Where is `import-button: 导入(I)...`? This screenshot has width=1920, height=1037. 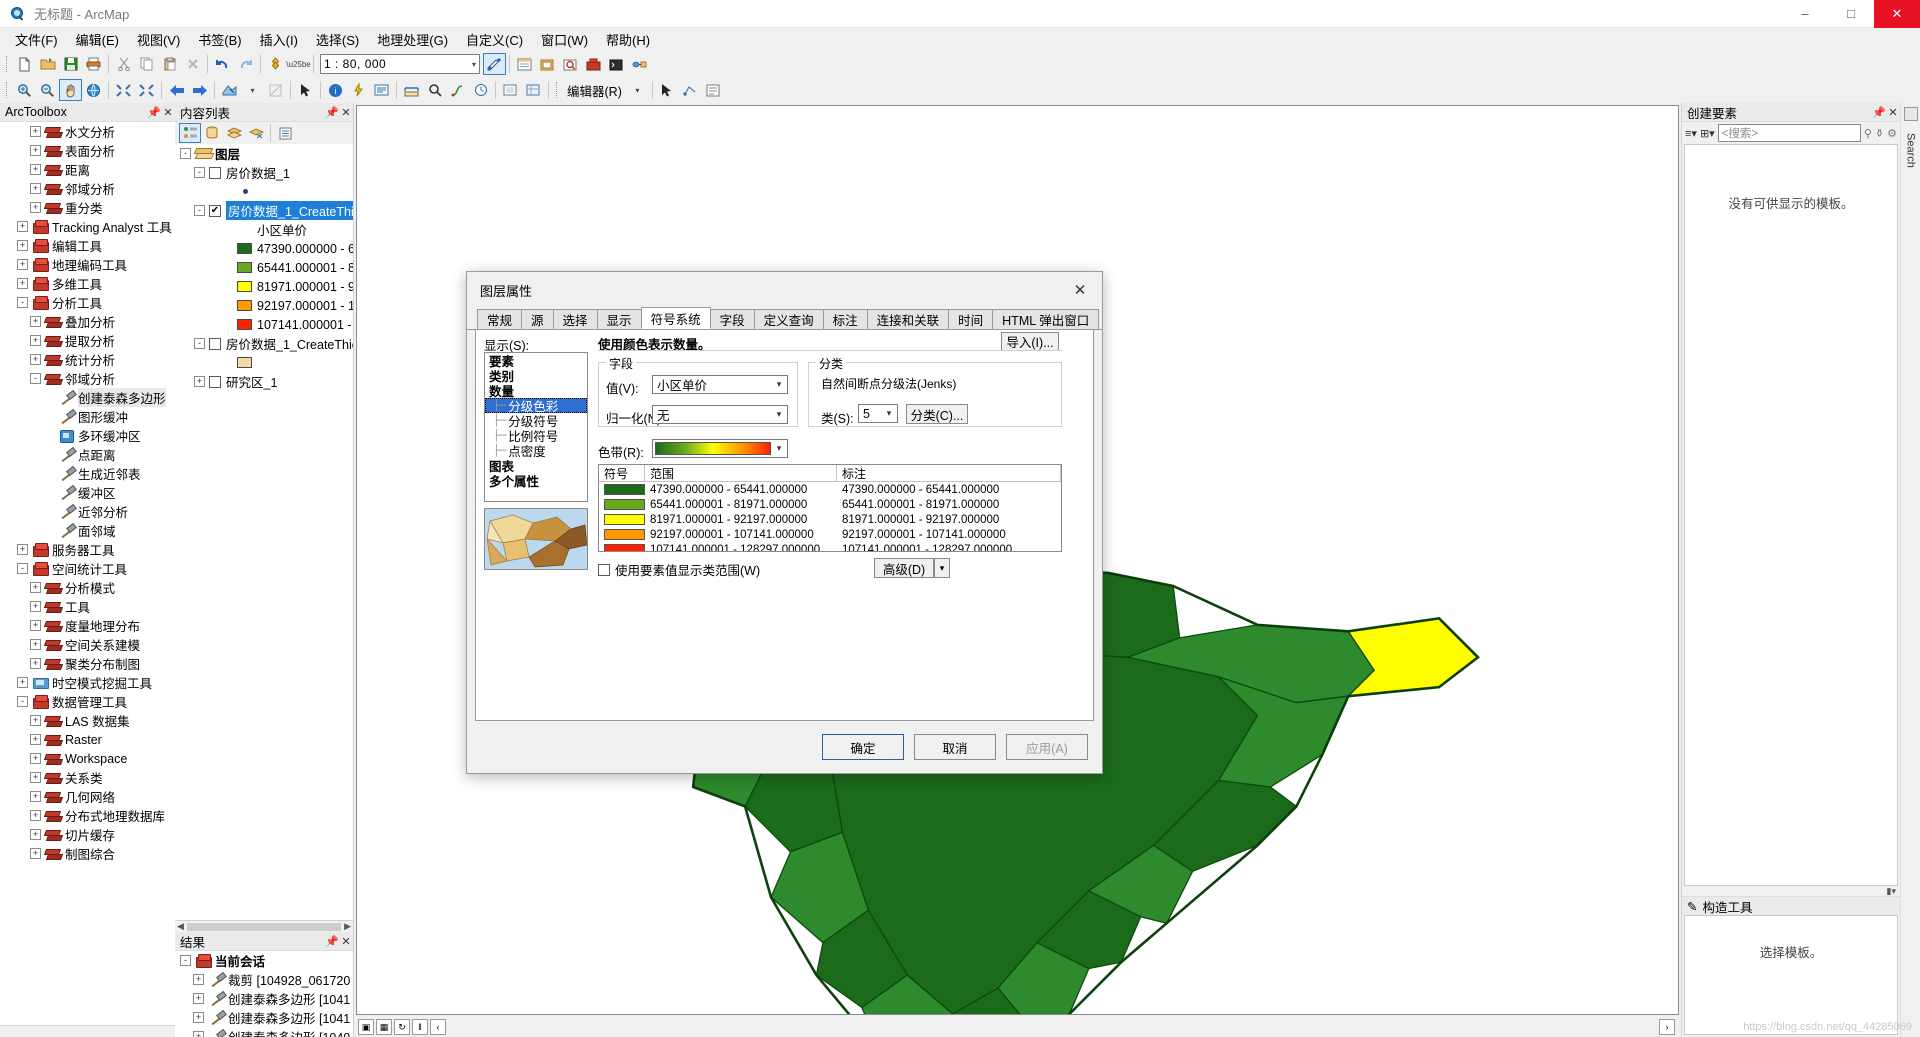 import-button: 导入(I)... is located at coordinates (1030, 341).